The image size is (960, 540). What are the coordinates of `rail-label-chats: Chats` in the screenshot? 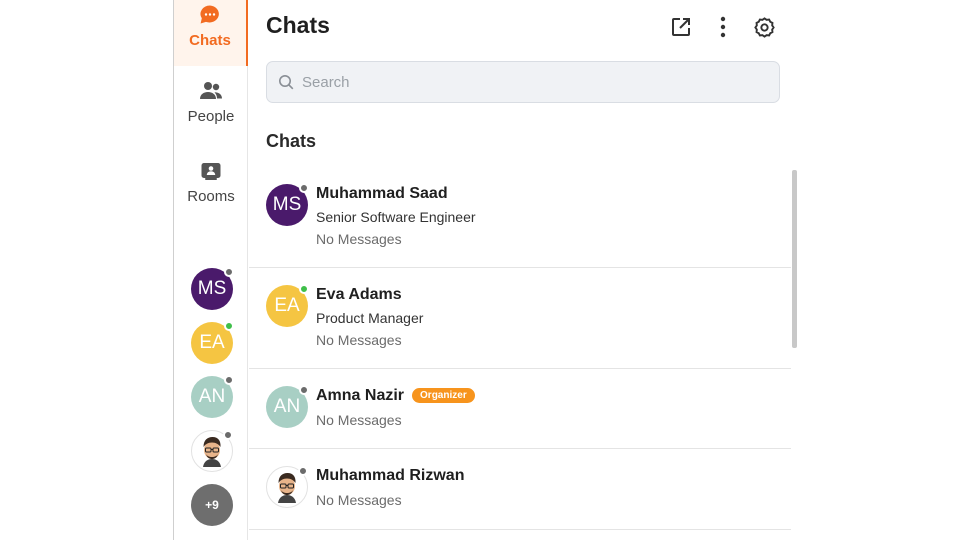 It's located at (210, 40).